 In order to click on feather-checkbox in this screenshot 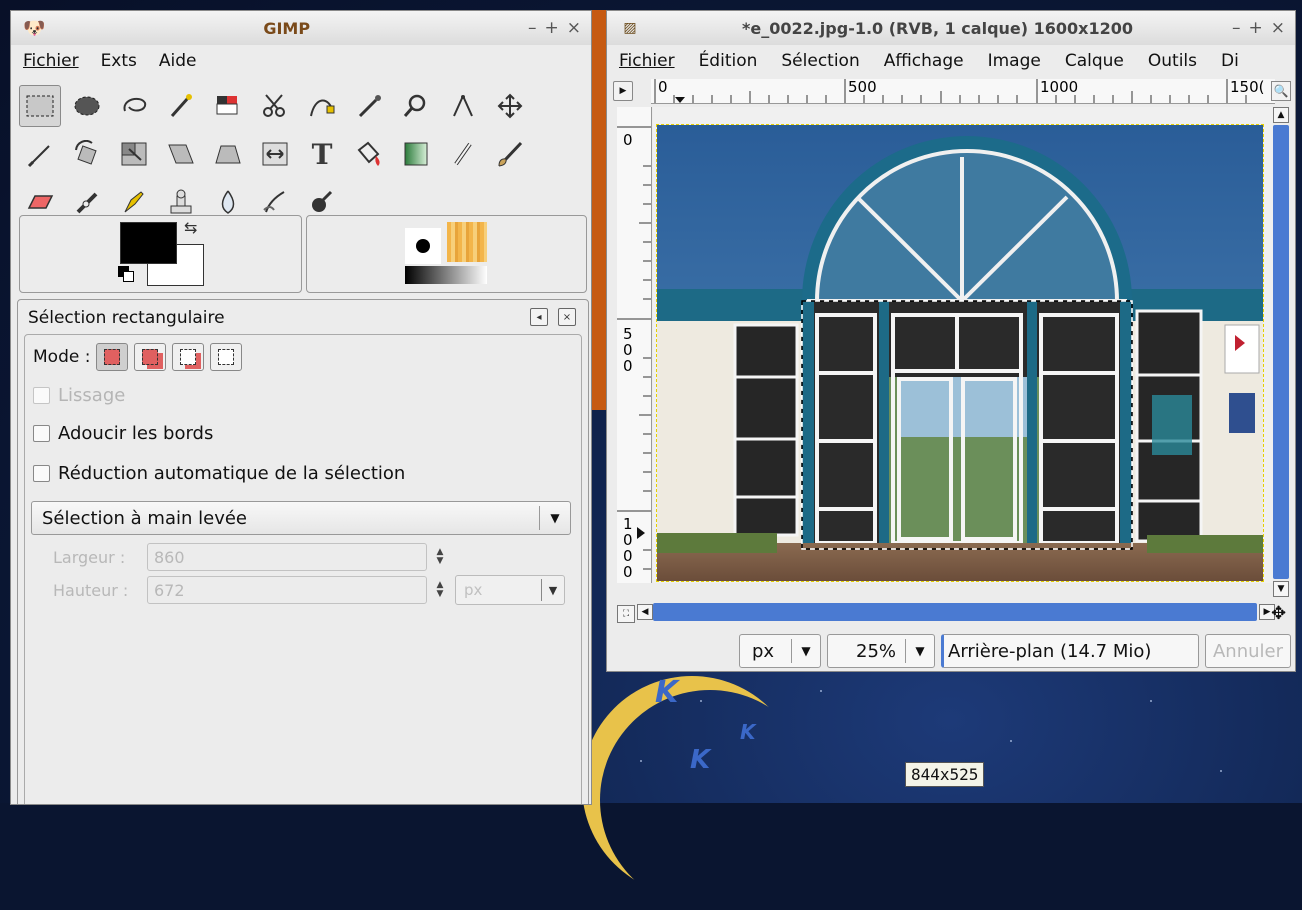, I will do `click(41, 433)`.